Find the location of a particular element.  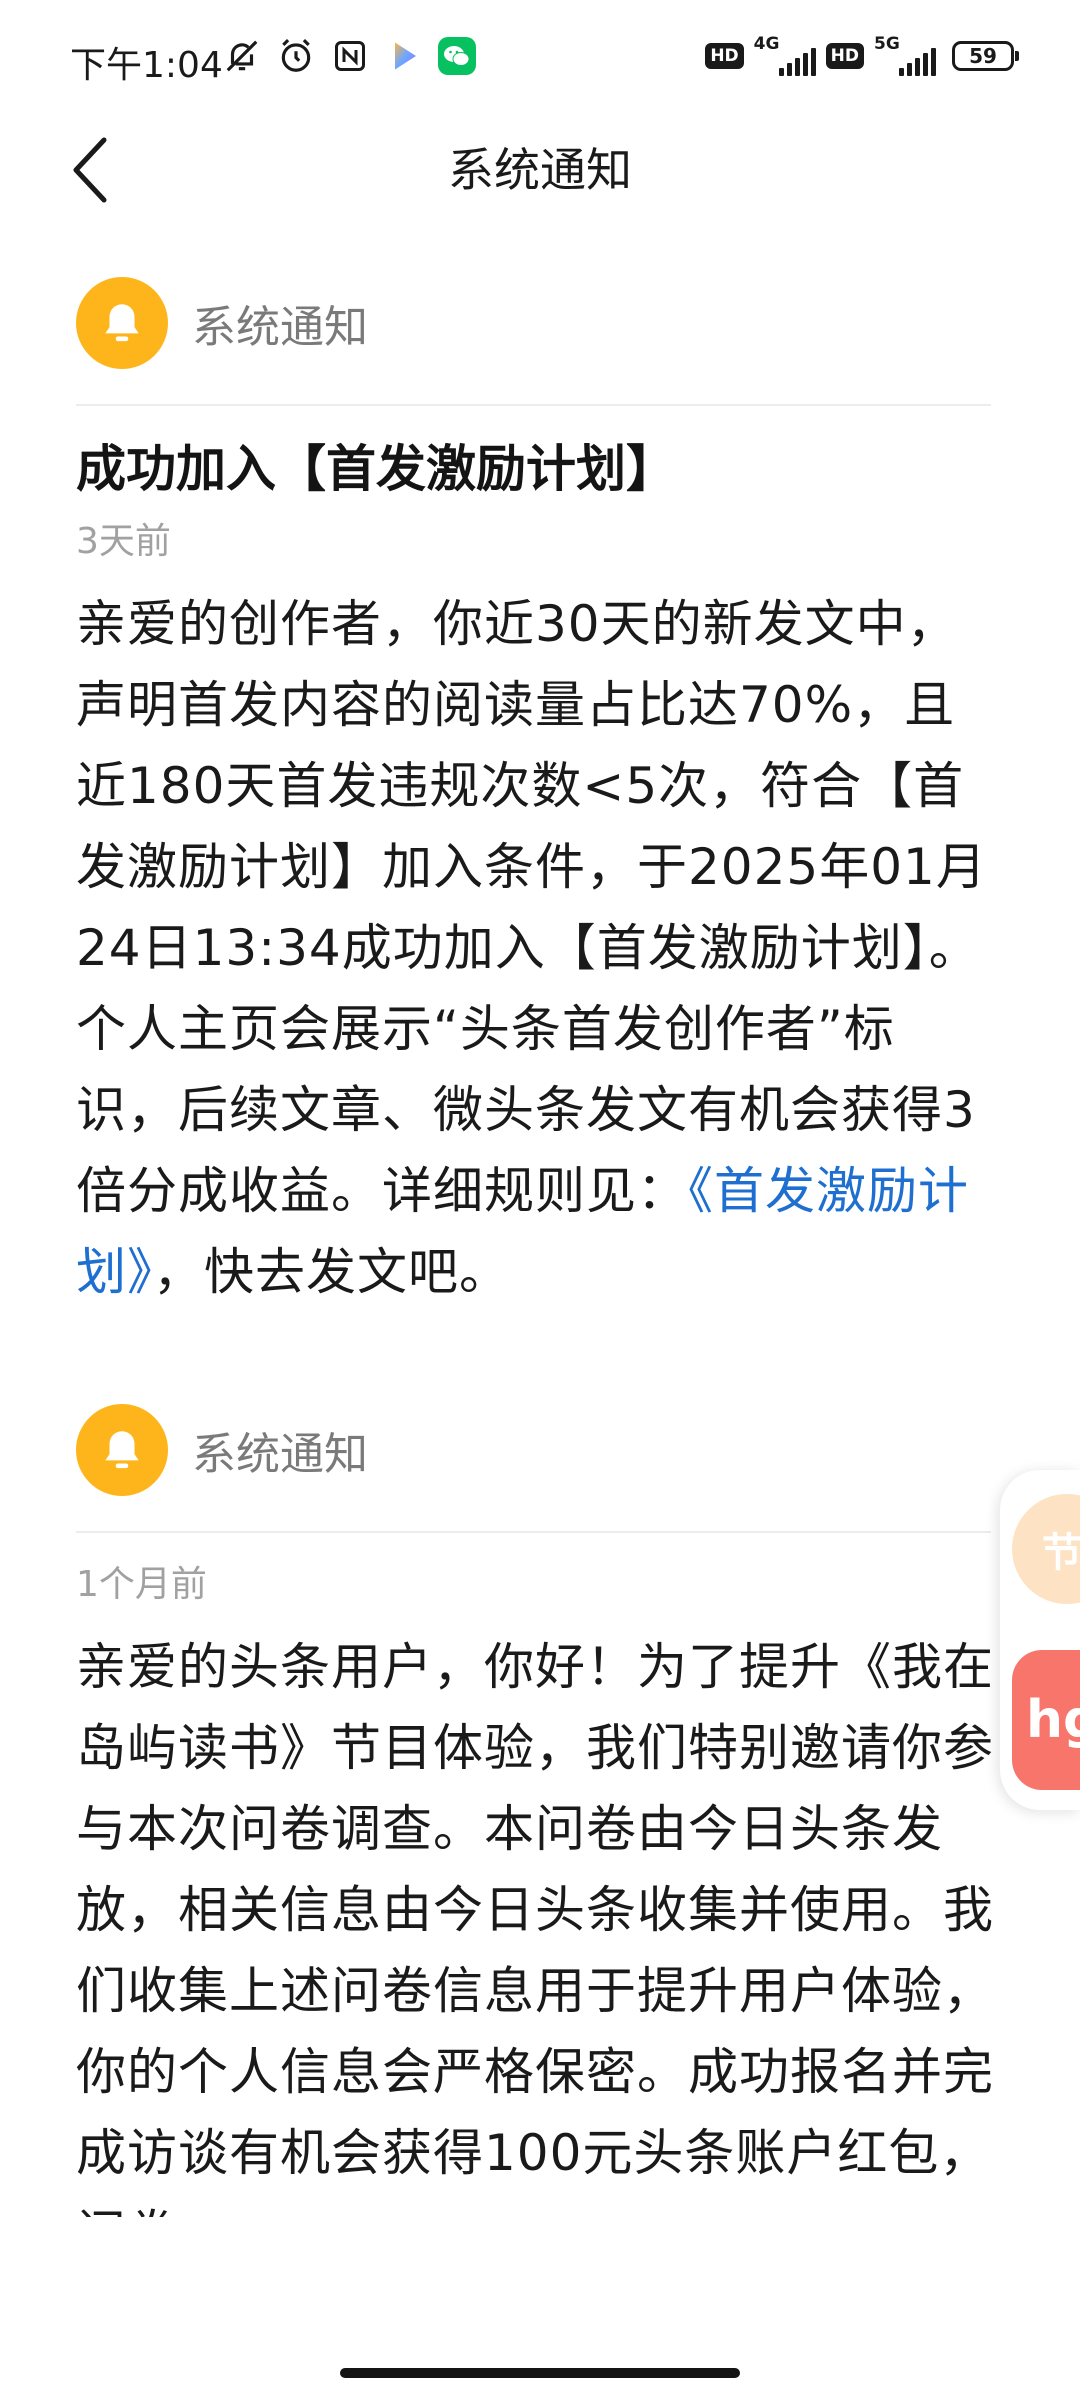

network-type-label: 5G is located at coordinates (887, 44).